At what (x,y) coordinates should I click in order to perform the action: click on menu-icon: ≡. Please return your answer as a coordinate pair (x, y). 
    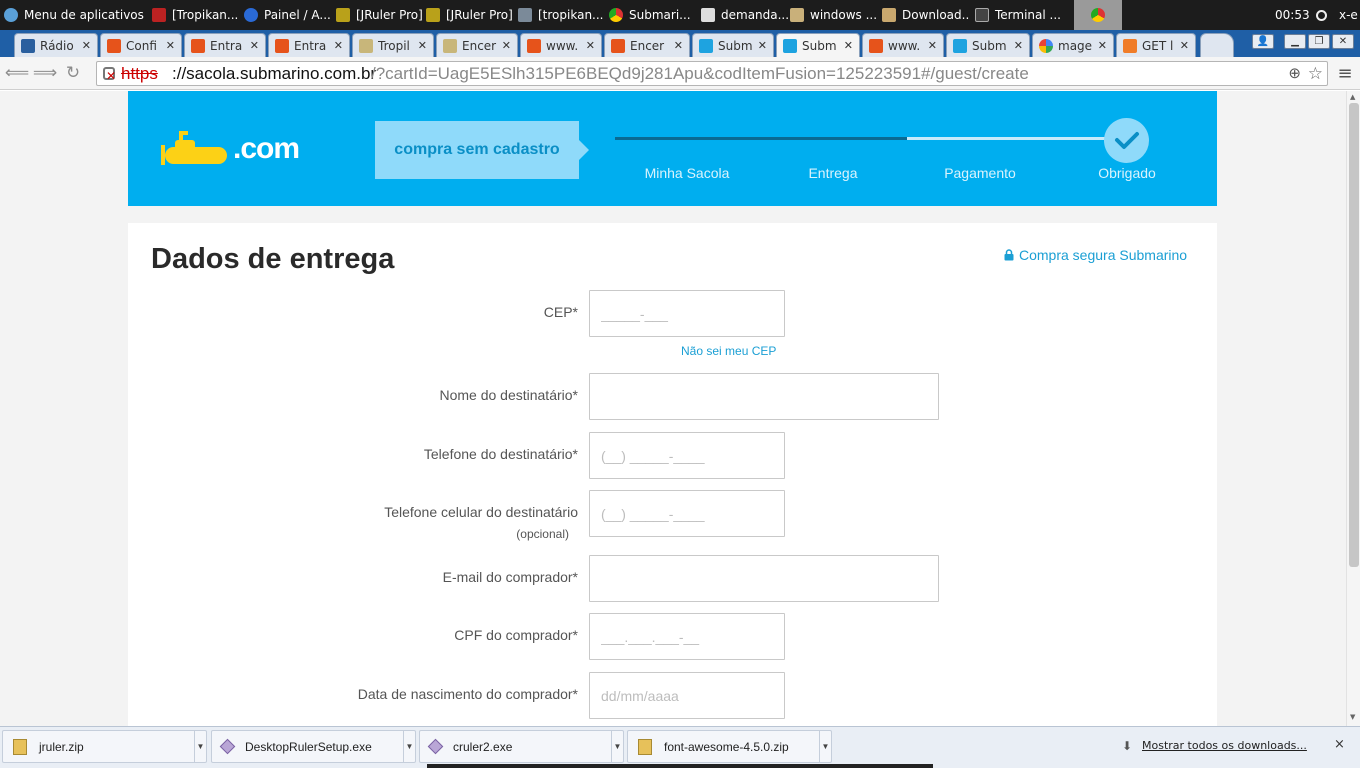
    Looking at the image, I should click on (1345, 73).